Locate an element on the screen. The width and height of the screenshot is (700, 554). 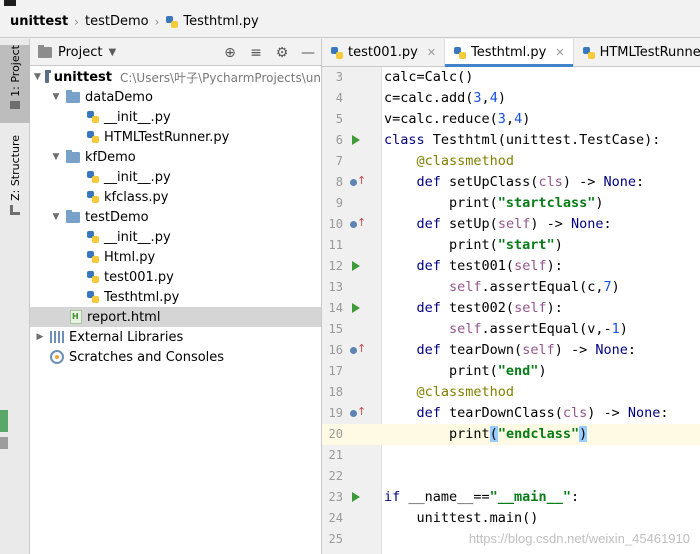
tree-item: ▼ kfDemo is located at coordinates (175, 157).